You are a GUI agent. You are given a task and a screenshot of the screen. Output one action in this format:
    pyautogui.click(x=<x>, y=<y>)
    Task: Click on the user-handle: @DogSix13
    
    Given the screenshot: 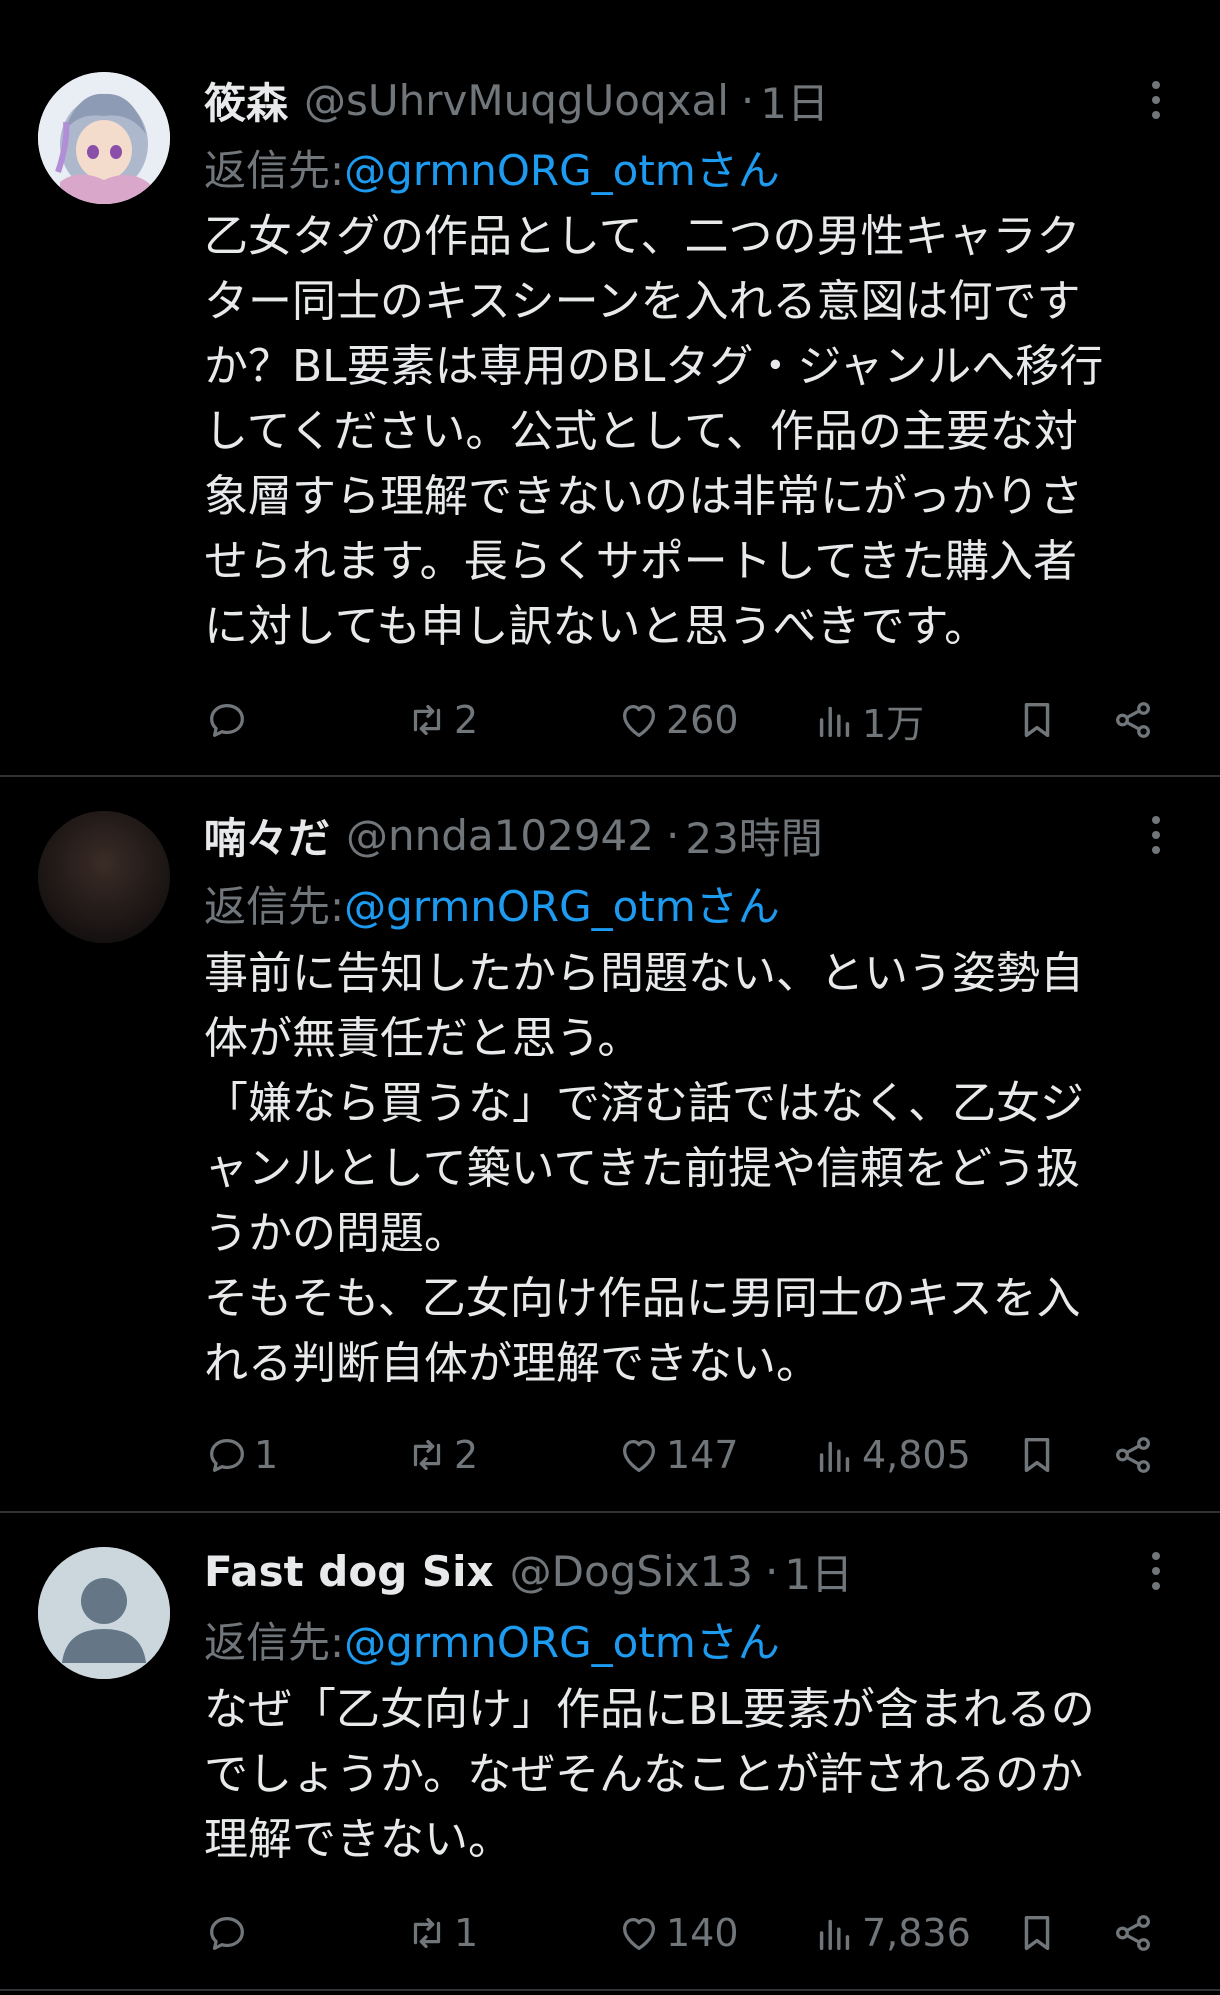 What is the action you would take?
    pyautogui.click(x=631, y=1571)
    